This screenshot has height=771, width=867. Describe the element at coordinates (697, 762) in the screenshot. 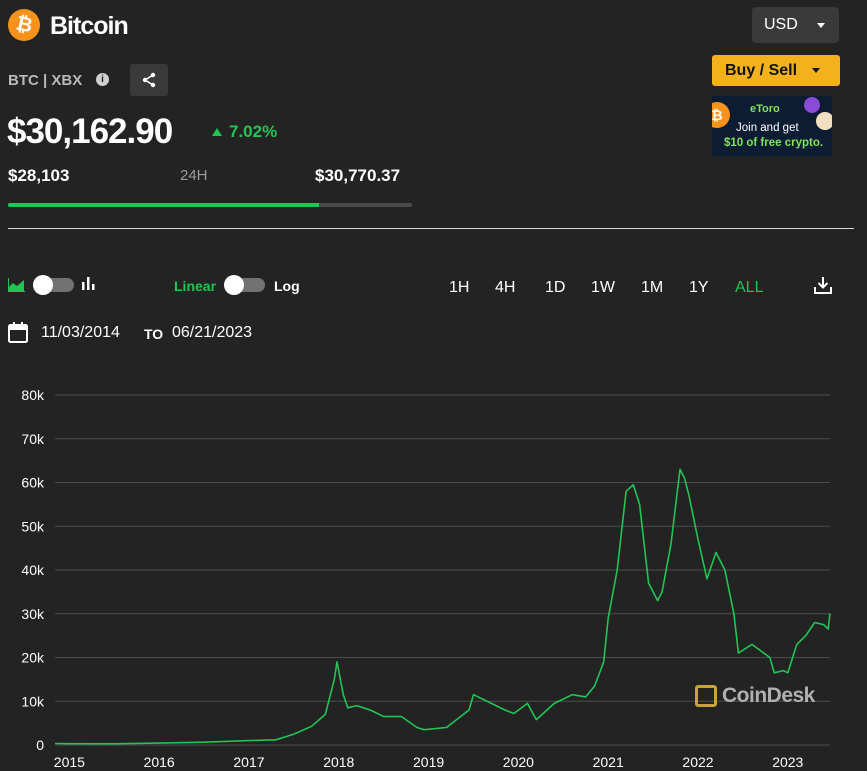

I see `x-tick-label: 2022` at that location.